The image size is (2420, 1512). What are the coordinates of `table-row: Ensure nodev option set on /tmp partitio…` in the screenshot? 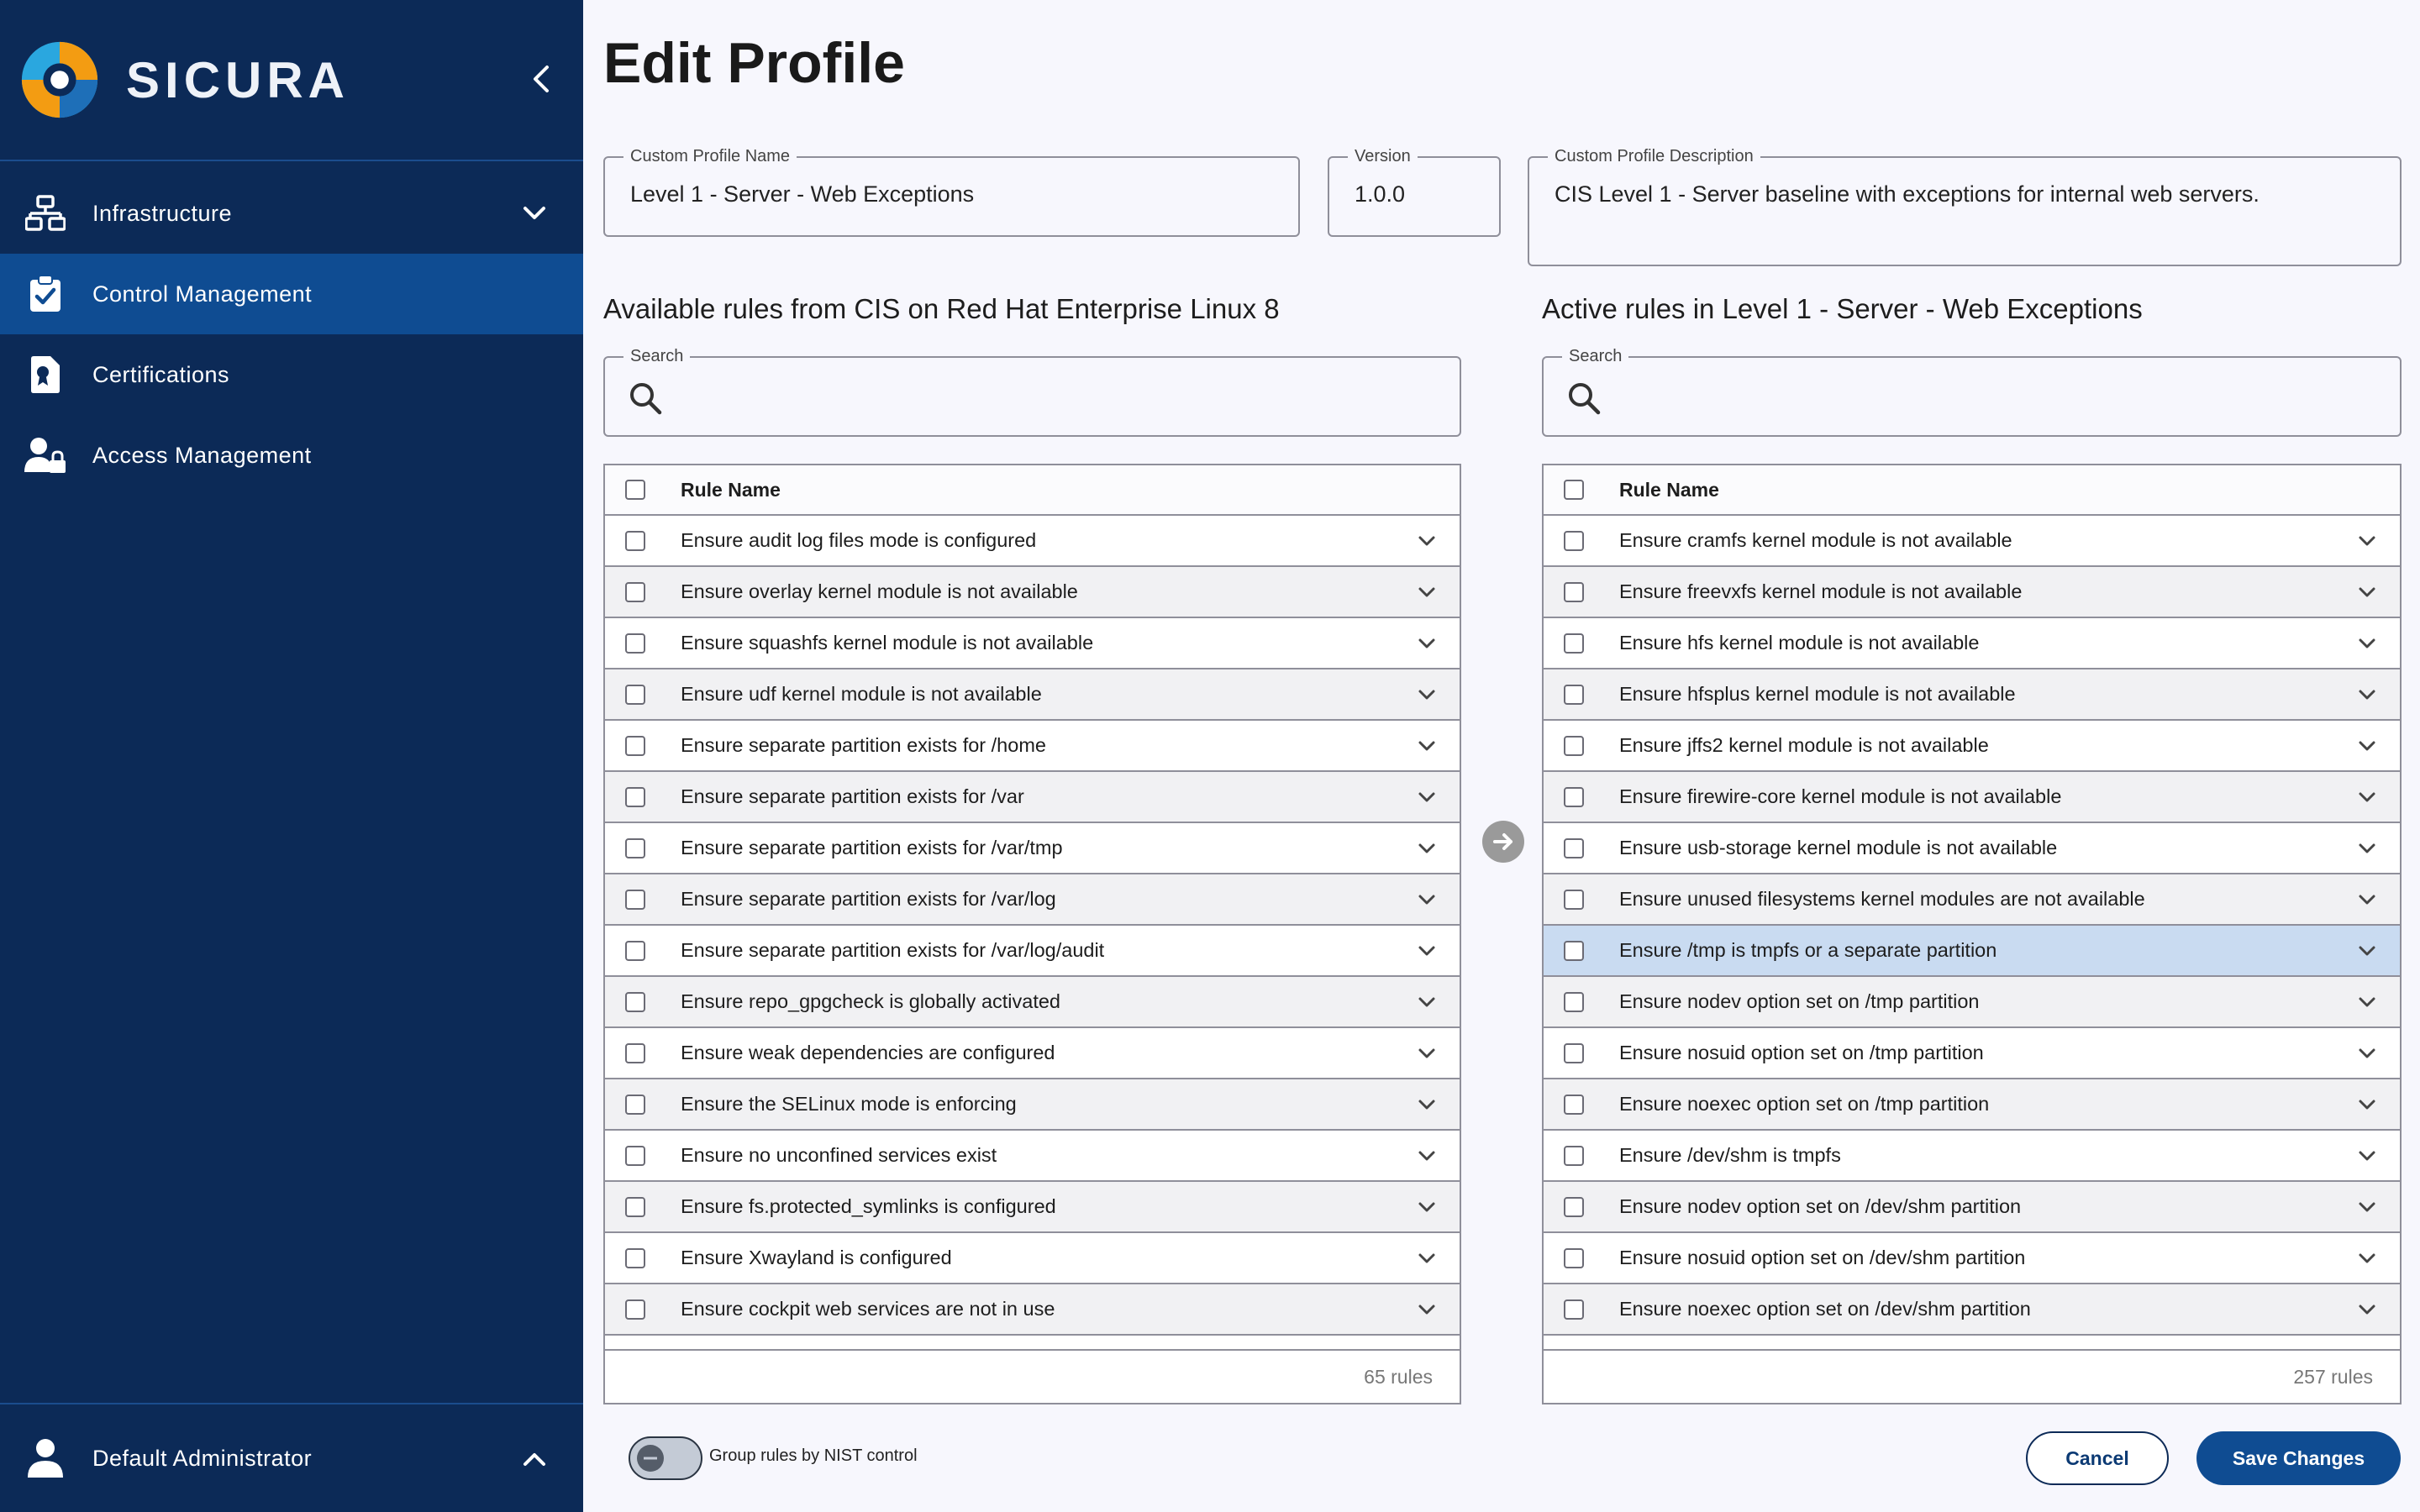 It's located at (1972, 1002).